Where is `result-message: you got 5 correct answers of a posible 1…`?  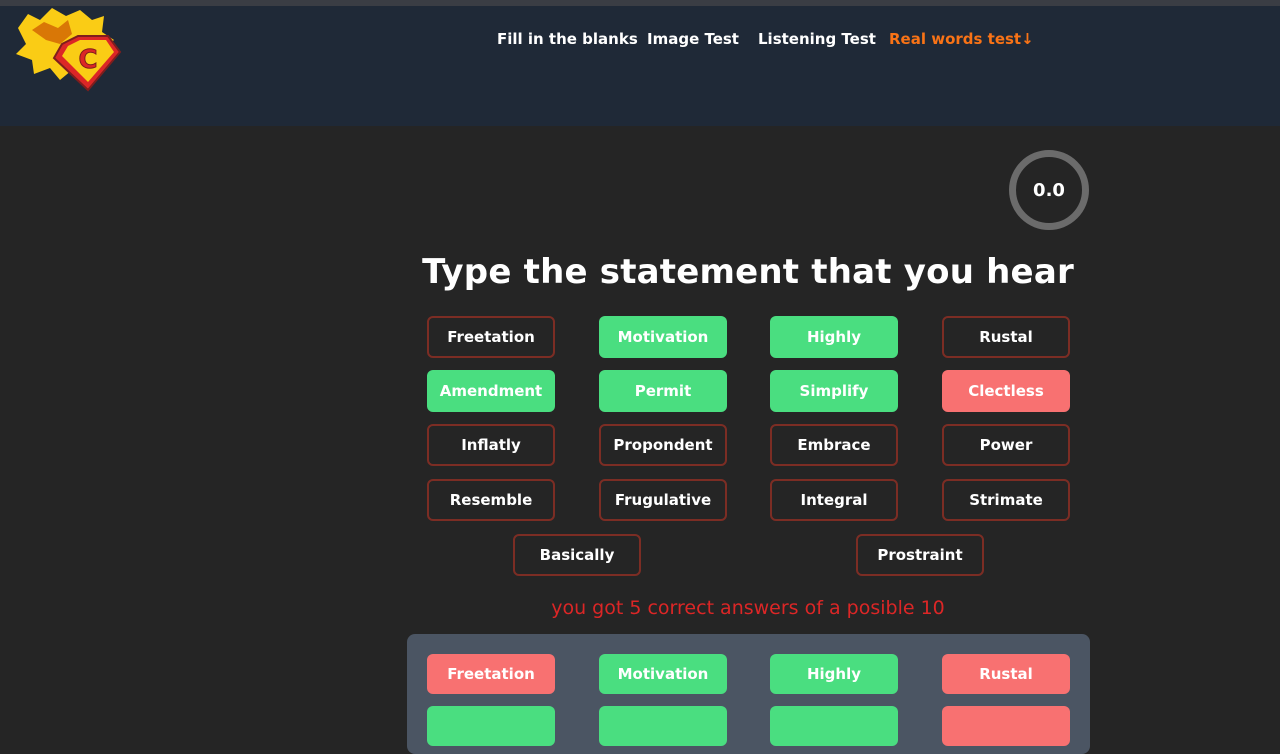 result-message: you got 5 correct answers of a posible 1… is located at coordinates (748, 608).